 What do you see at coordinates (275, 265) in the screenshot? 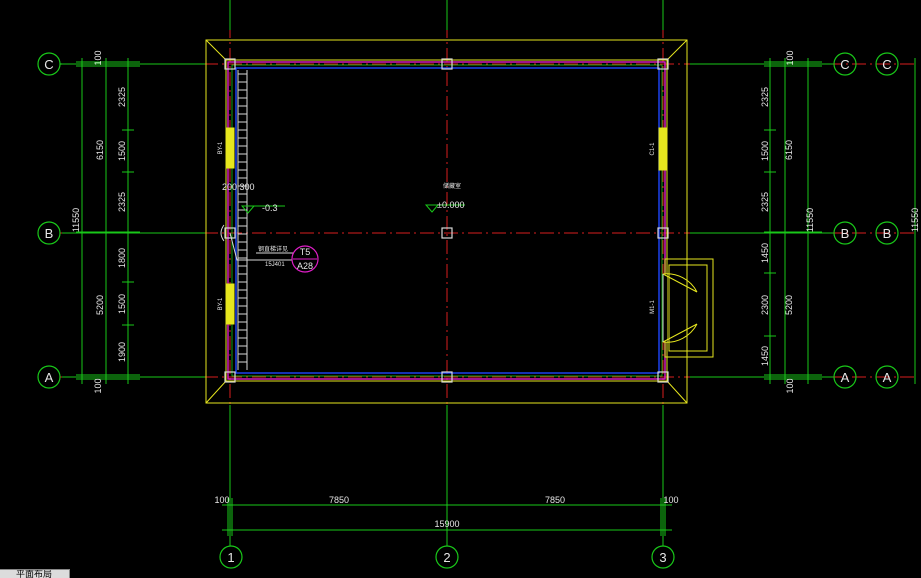
I see `detail-ref-std: 15J401` at bounding box center [275, 265].